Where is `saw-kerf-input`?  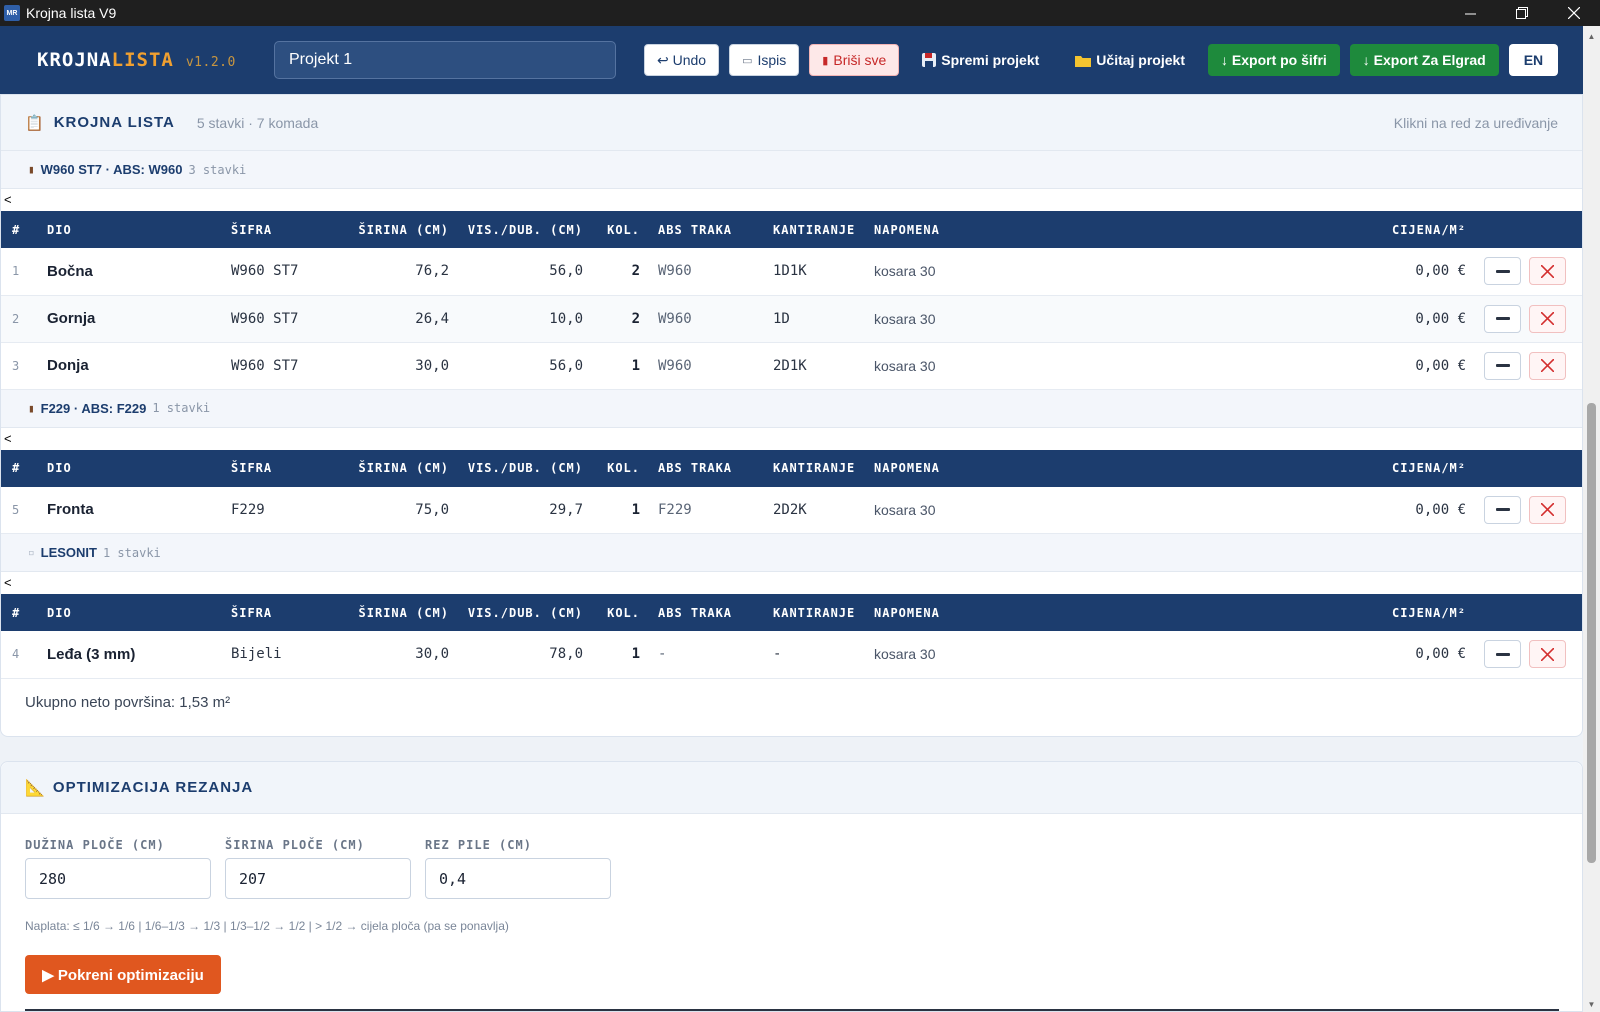 saw-kerf-input is located at coordinates (518, 878).